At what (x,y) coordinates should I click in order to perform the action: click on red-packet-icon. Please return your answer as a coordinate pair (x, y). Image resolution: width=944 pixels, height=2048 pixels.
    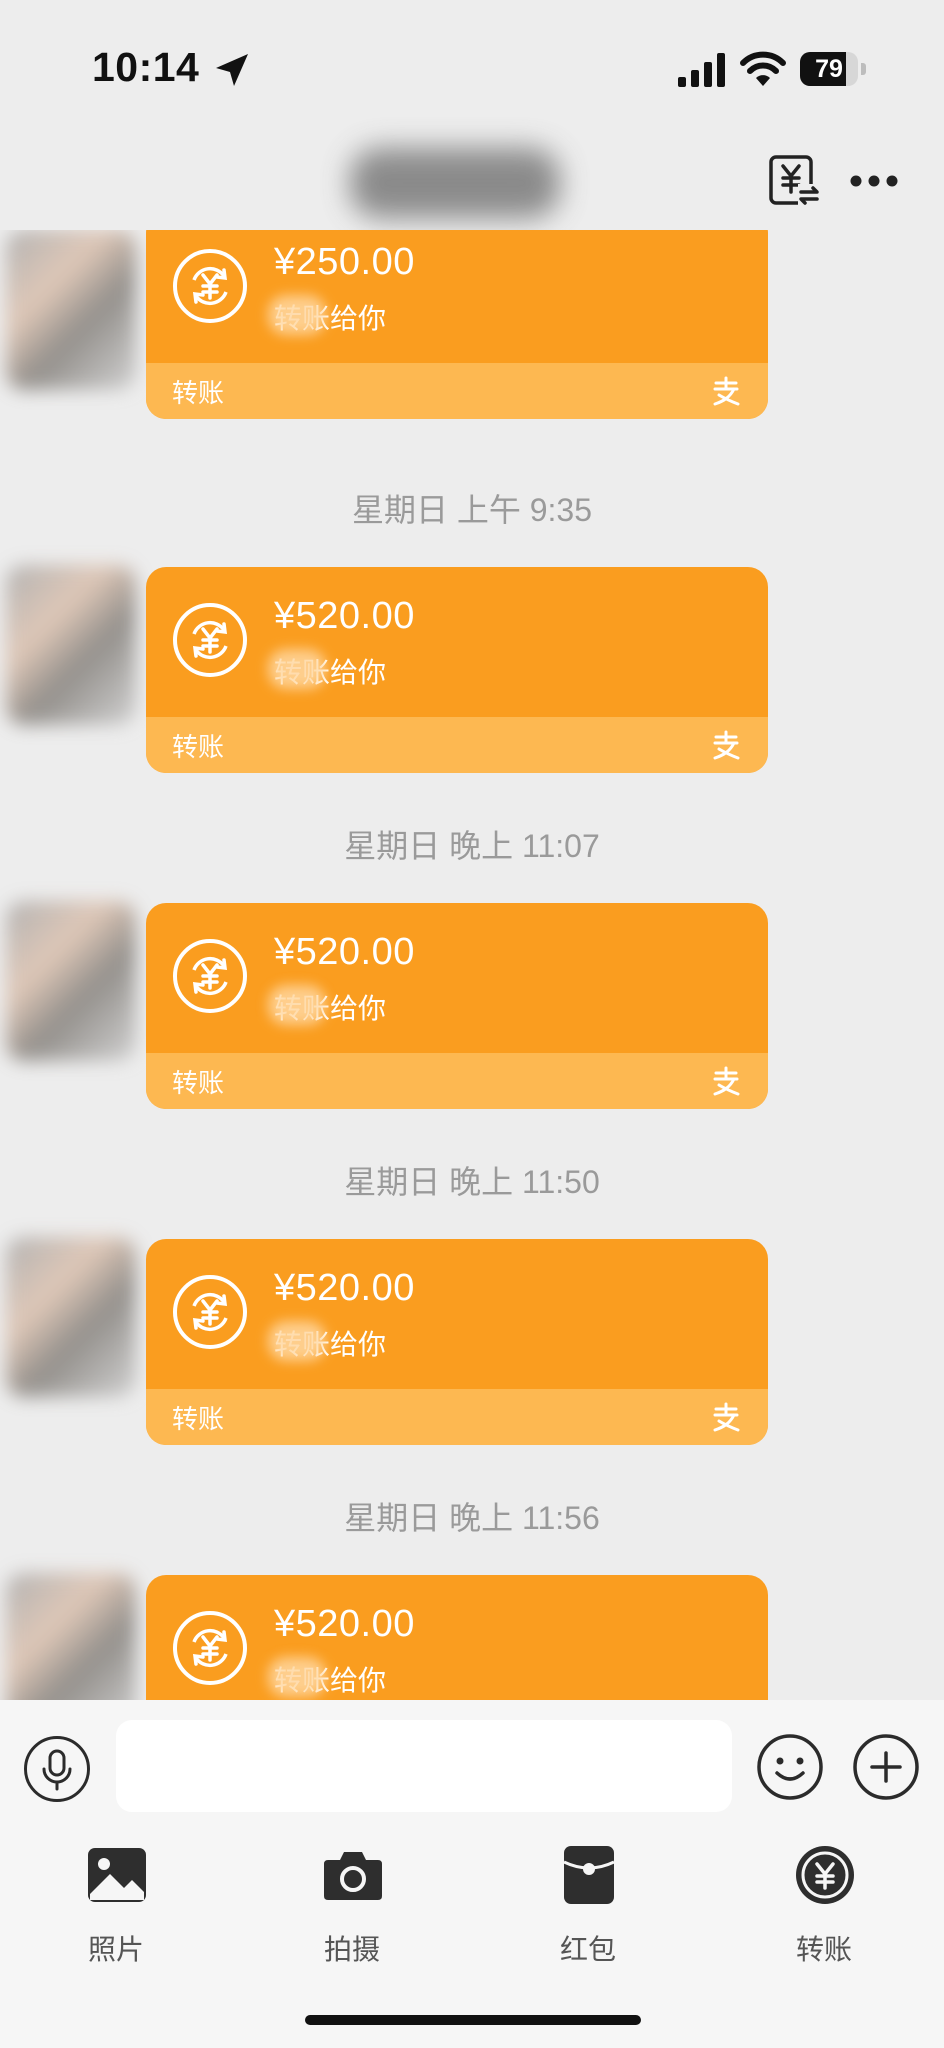
    Looking at the image, I should click on (589, 1875).